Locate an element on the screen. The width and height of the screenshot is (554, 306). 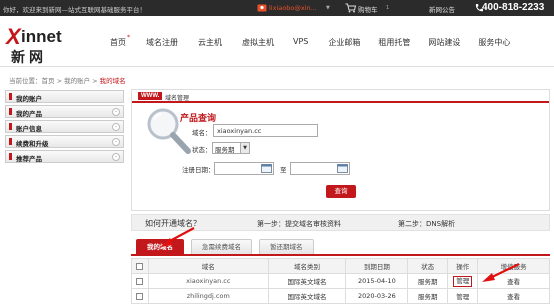
howto-step1: 第一步：提交域名审核资料 is located at coordinates (299, 224).